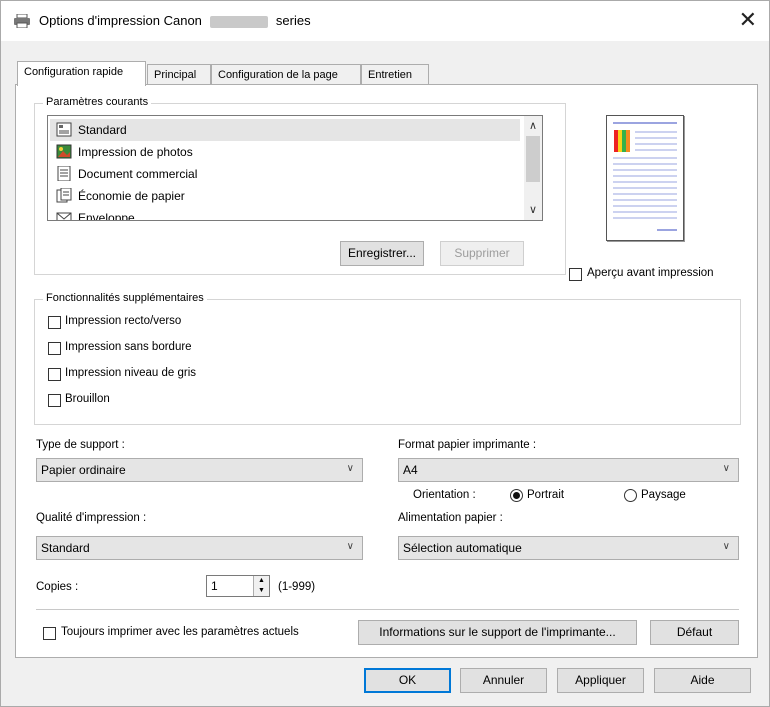 The height and width of the screenshot is (707, 770). Describe the element at coordinates (238, 586) in the screenshot. I see `copies-input: 1 ▲ ▼` at that location.